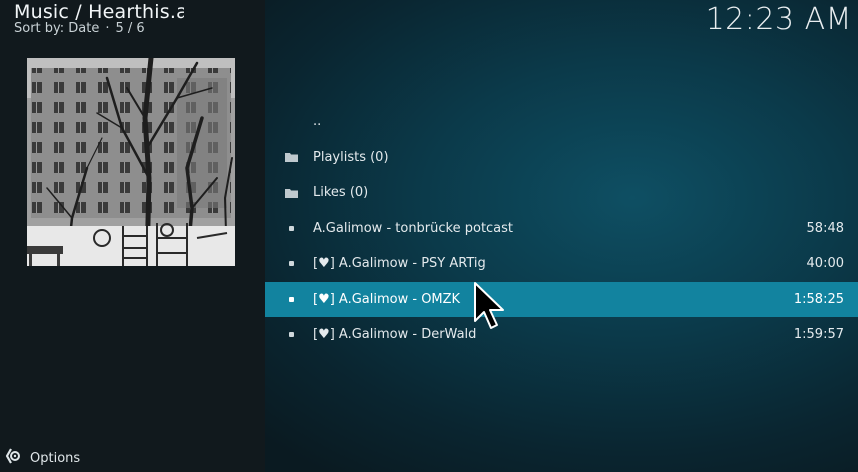 This screenshot has height=472, width=858. What do you see at coordinates (561, 335) in the screenshot?
I see `list-item-track: [♥] A.Galimow - DerWald 1:59:57` at bounding box center [561, 335].